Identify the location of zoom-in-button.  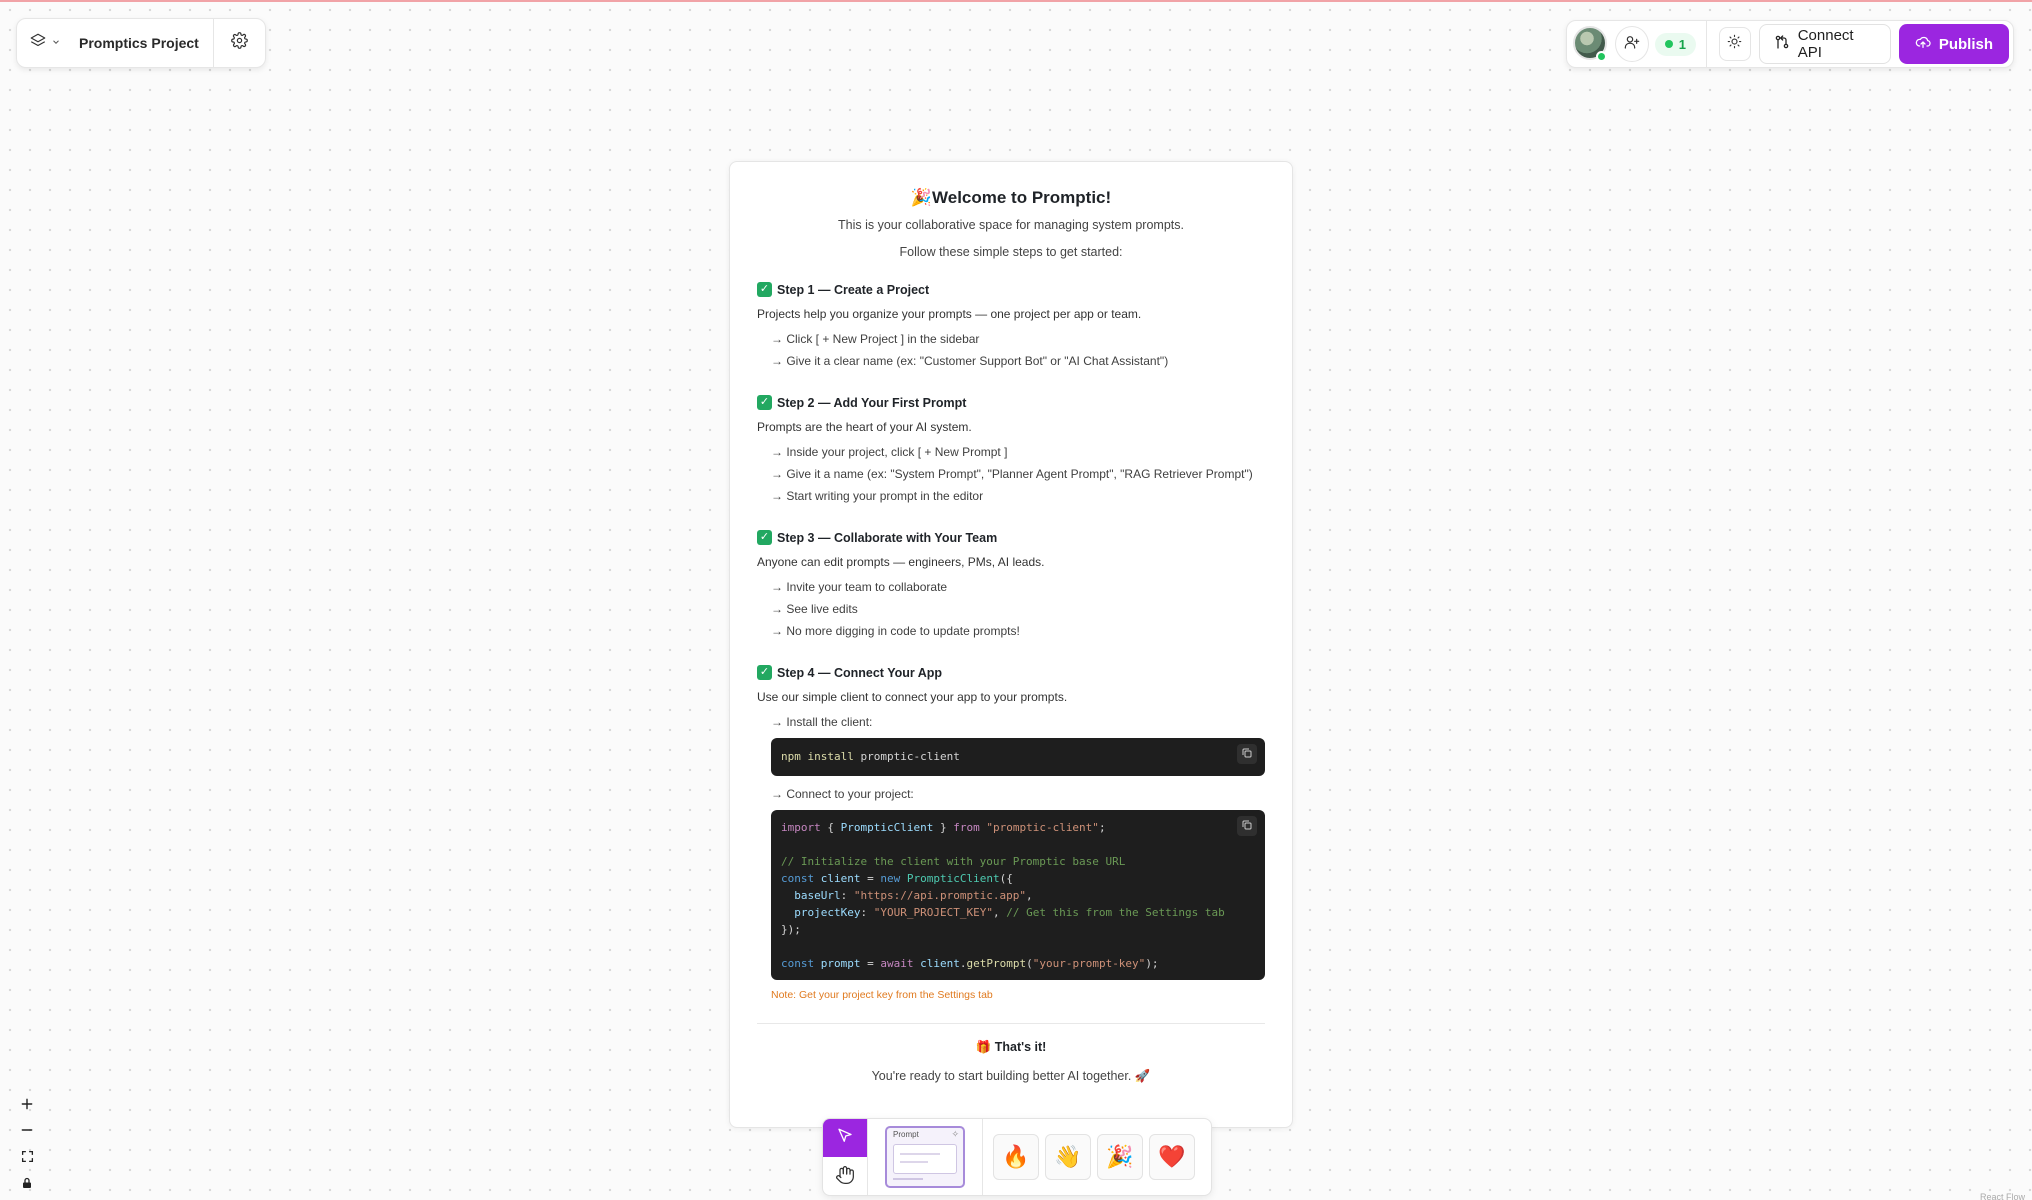
(27, 1105).